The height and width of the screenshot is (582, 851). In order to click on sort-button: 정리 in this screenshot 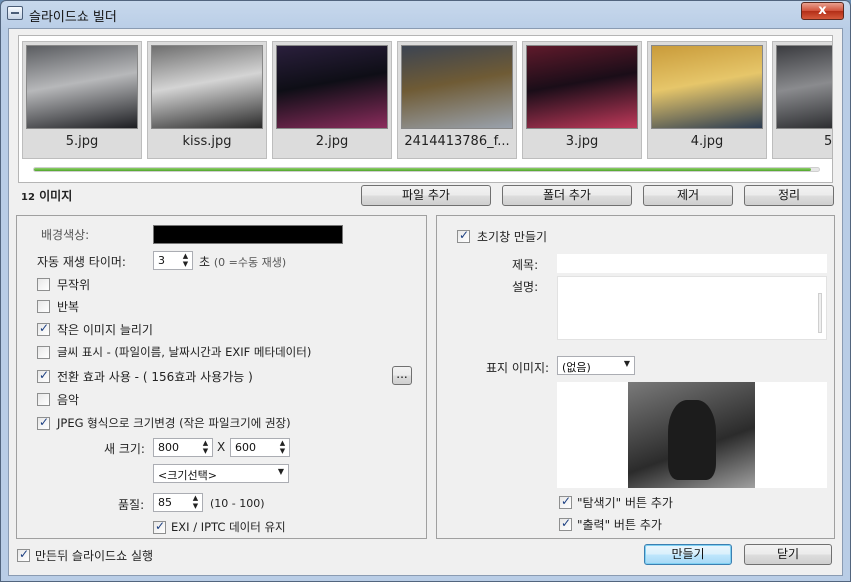, I will do `click(789, 195)`.